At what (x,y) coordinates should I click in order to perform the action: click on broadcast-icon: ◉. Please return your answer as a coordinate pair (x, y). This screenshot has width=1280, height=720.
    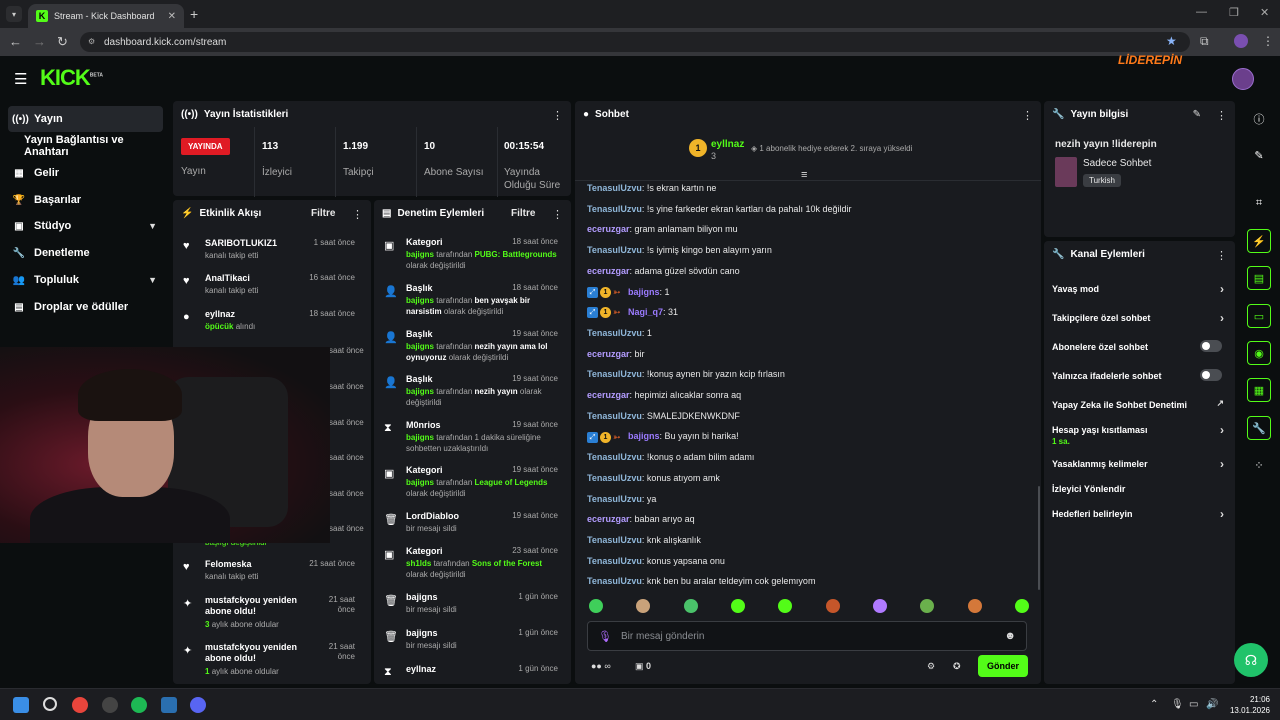
    Looking at the image, I should click on (1259, 353).